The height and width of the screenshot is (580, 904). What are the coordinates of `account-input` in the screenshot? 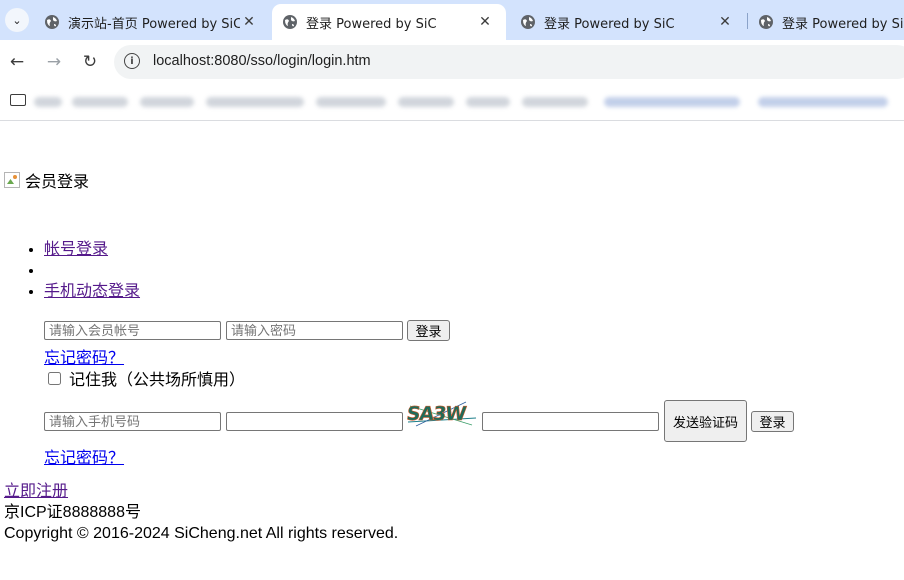 It's located at (132, 330).